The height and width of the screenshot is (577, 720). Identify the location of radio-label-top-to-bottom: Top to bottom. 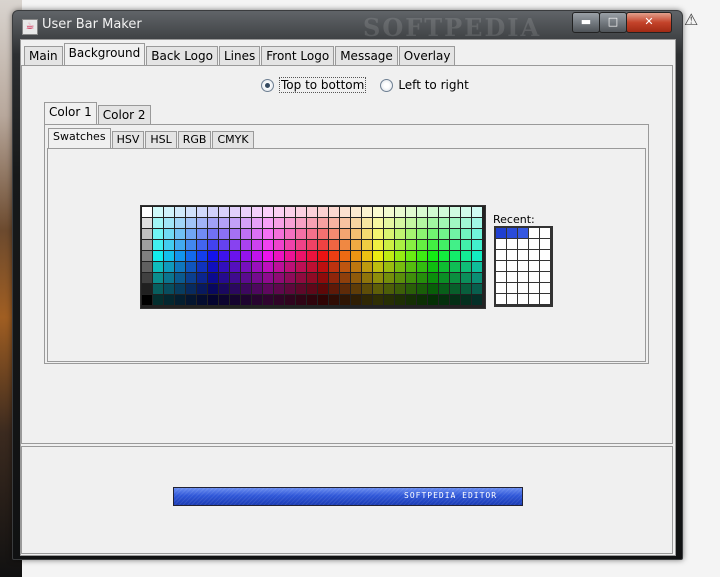
(323, 85).